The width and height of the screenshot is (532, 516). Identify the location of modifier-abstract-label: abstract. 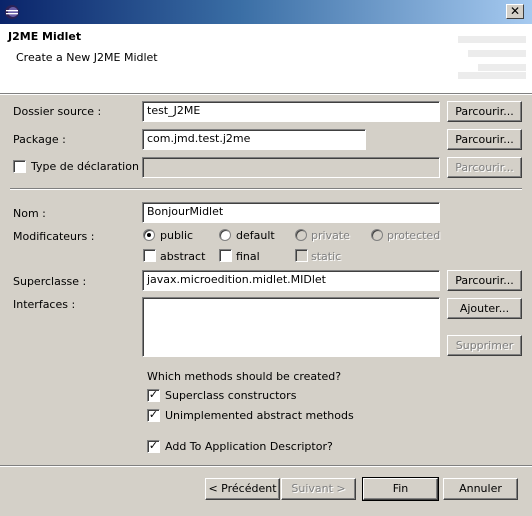
(183, 256).